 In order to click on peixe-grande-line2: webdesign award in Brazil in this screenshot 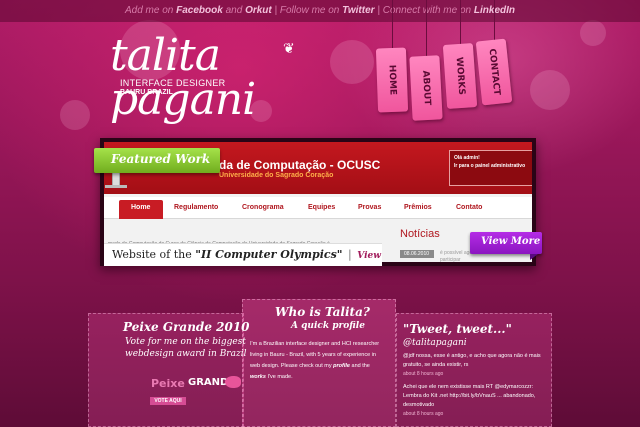, I will do `click(186, 354)`.